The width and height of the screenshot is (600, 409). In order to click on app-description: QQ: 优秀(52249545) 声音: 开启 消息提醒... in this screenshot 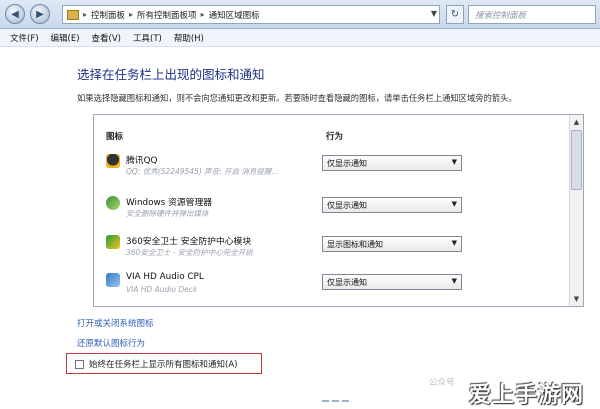, I will do `click(202, 171)`.